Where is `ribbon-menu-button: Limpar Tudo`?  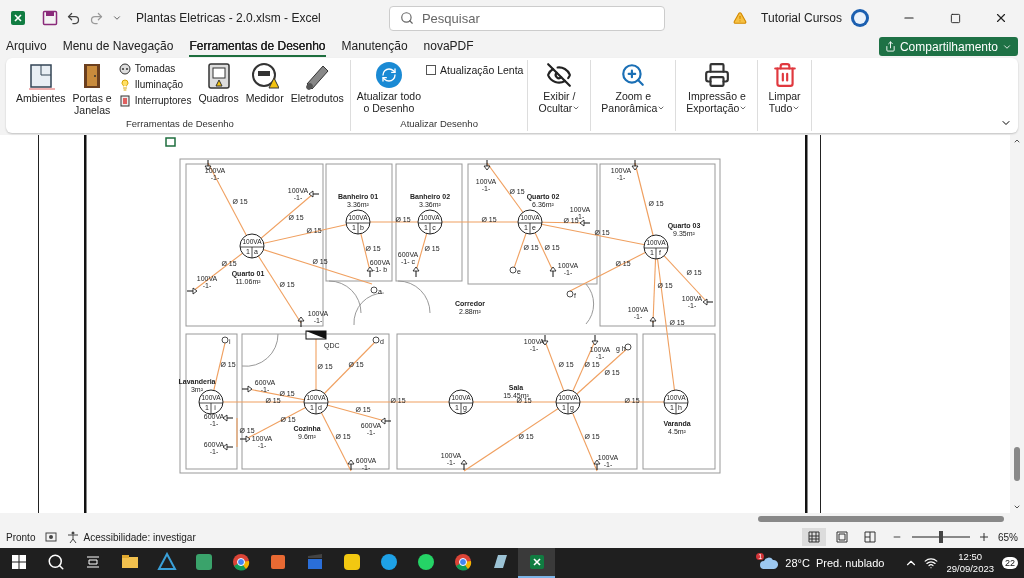
ribbon-menu-button: Limpar Tudo is located at coordinates (784, 87).